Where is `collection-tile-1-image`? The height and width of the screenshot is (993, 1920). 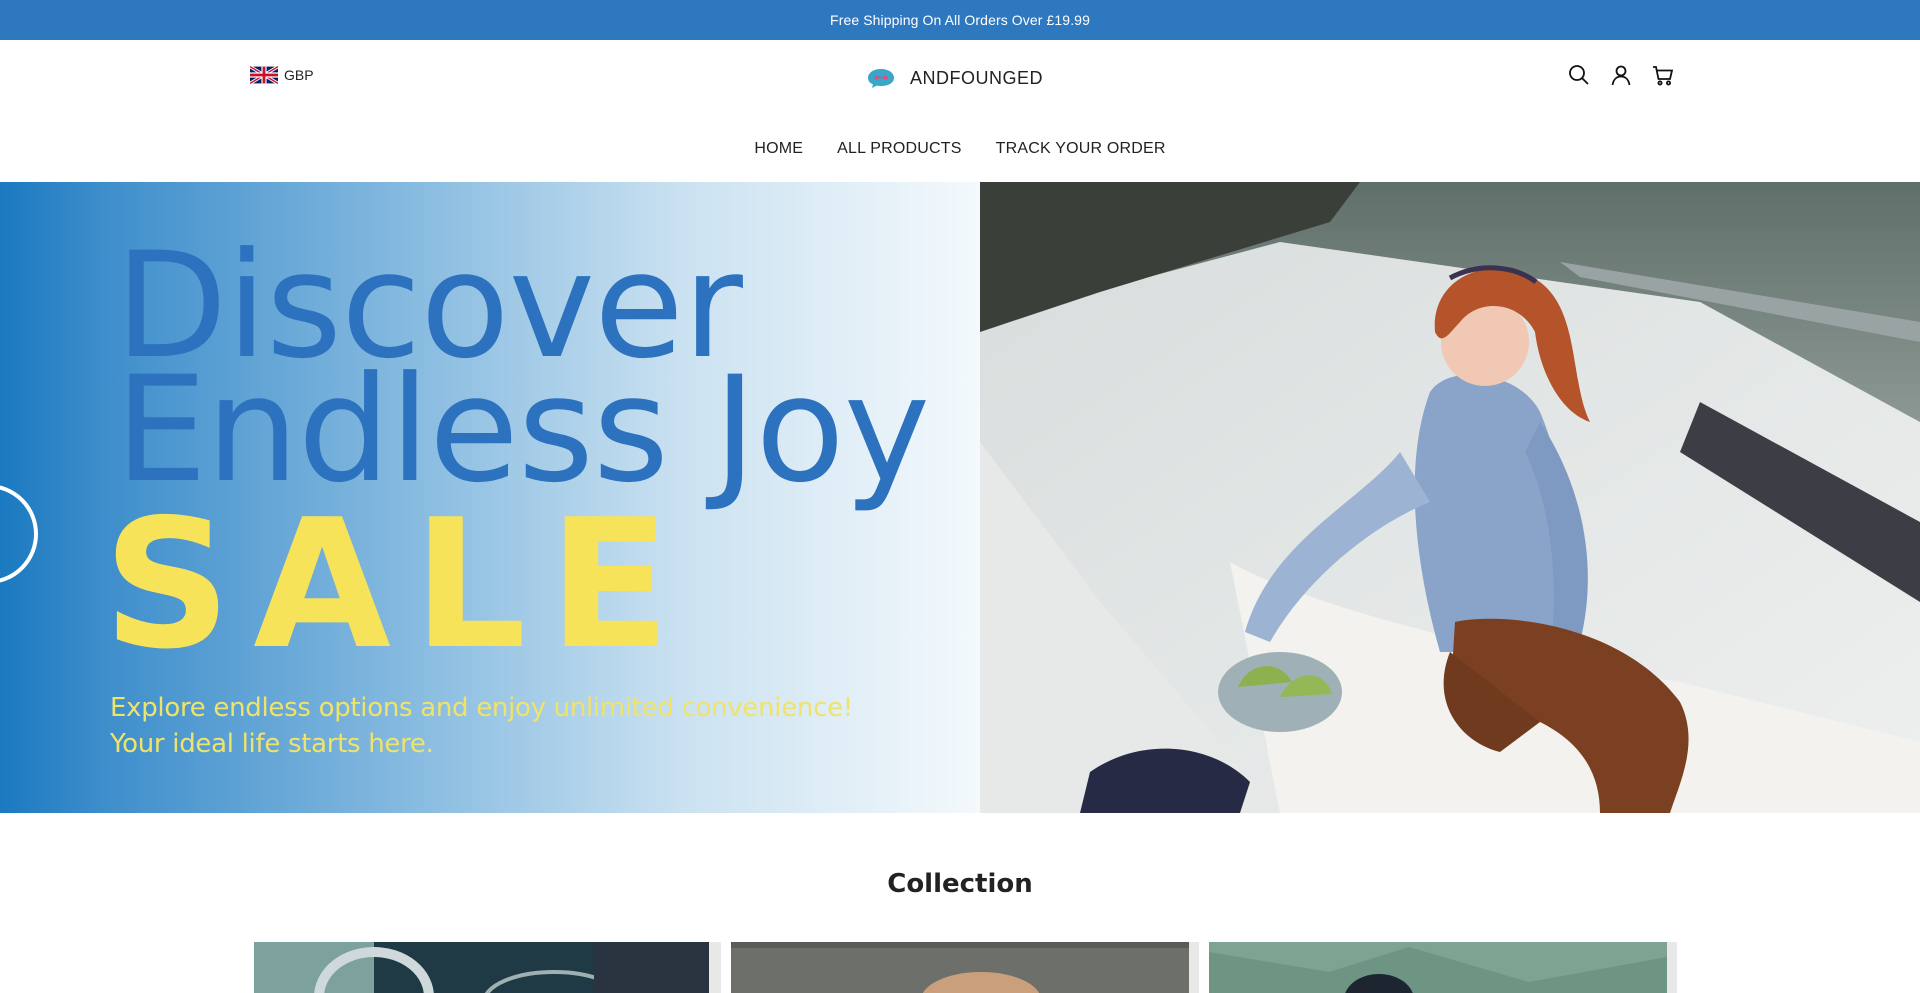 collection-tile-1-image is located at coordinates (481, 967).